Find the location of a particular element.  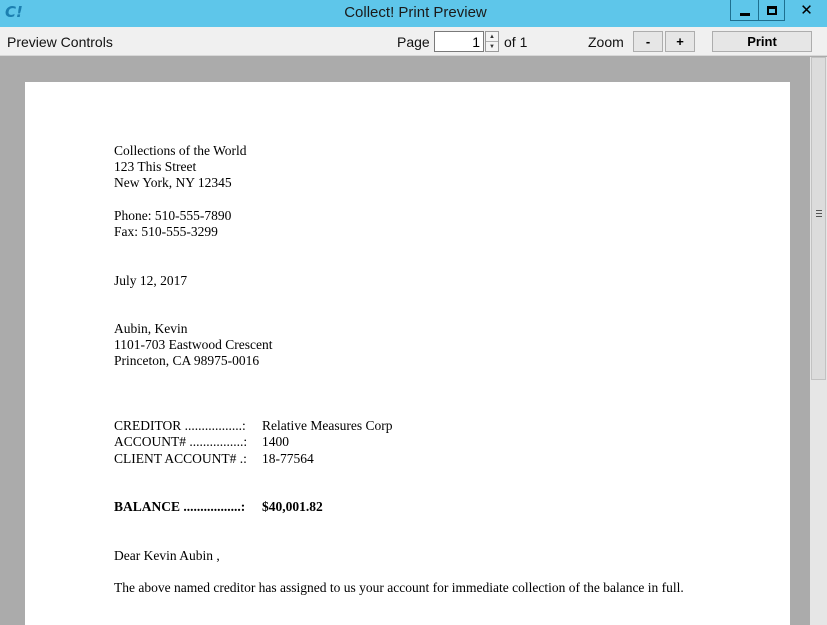

client-account-row: CLIENT ACCOUNT# .: 18-77564 is located at coordinates (409, 459).